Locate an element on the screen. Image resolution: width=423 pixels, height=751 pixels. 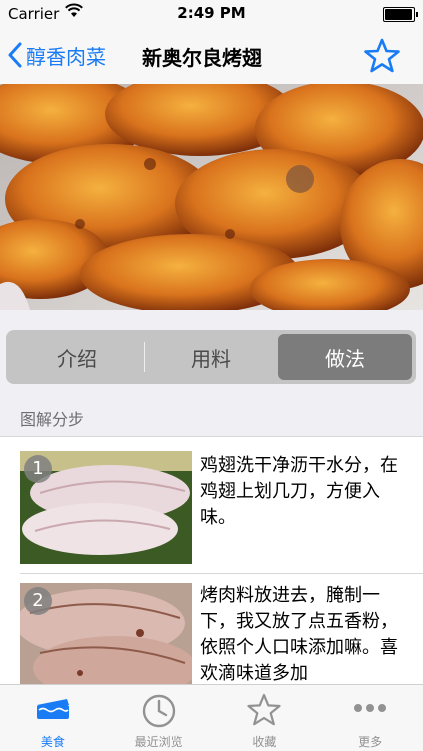
back-button: 醇香肉菜 is located at coordinates (57, 55).